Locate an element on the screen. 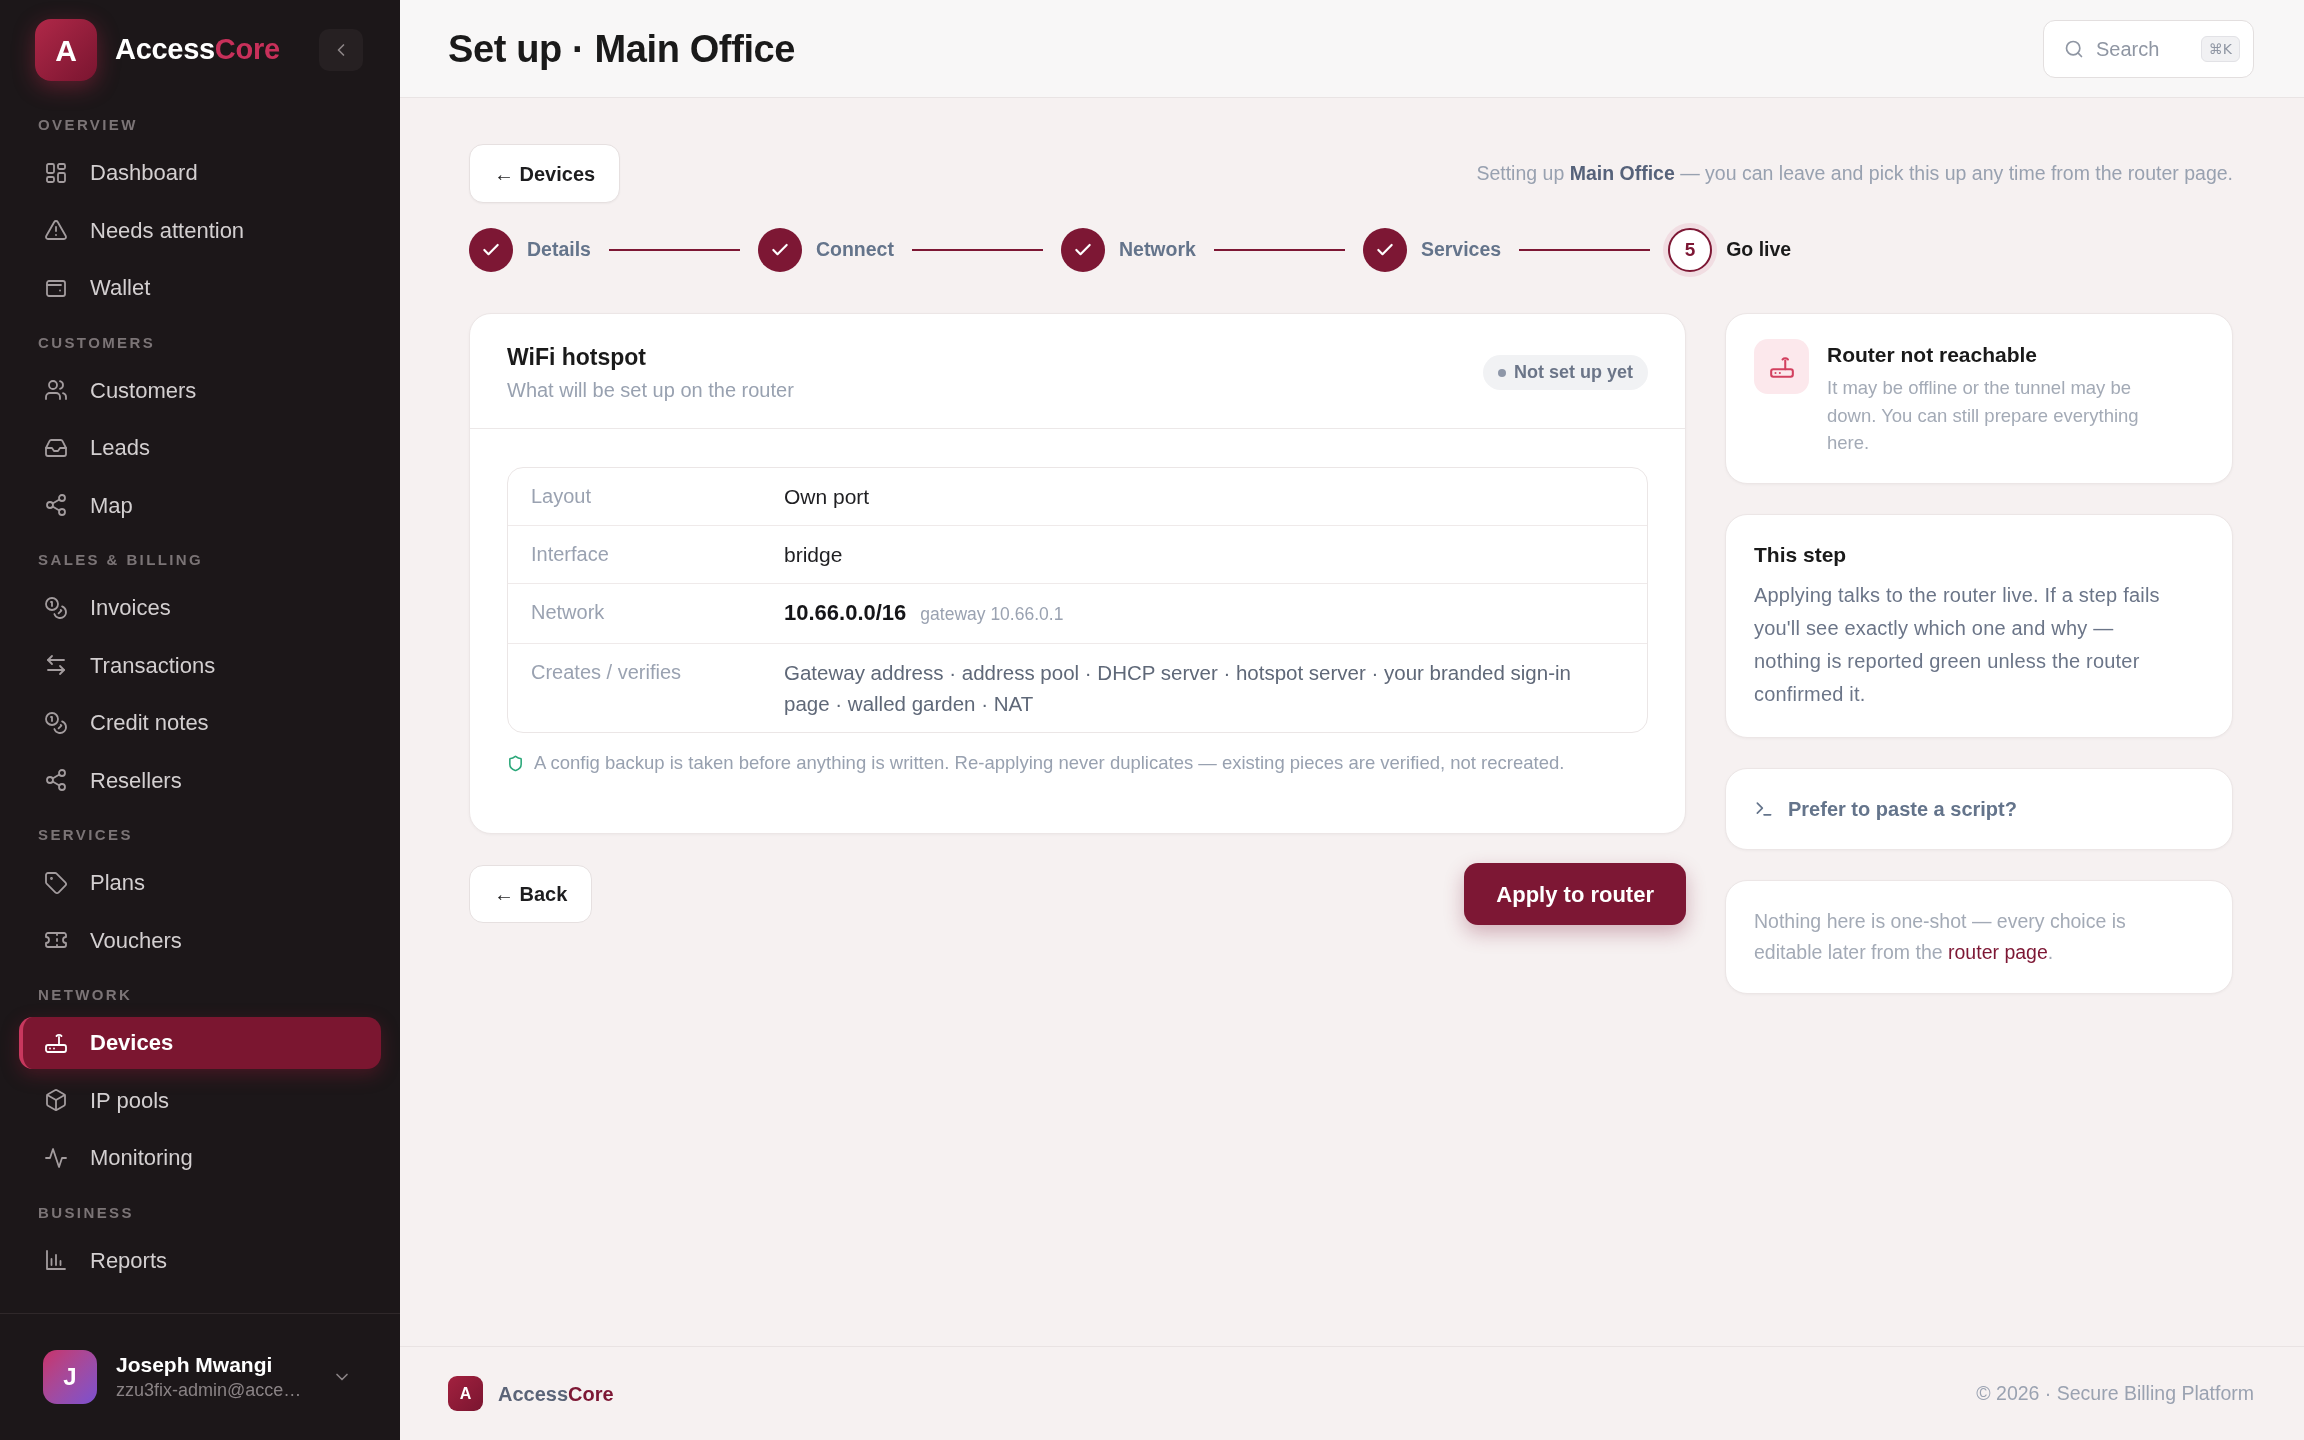  detail-label: Layout is located at coordinates (561, 496).